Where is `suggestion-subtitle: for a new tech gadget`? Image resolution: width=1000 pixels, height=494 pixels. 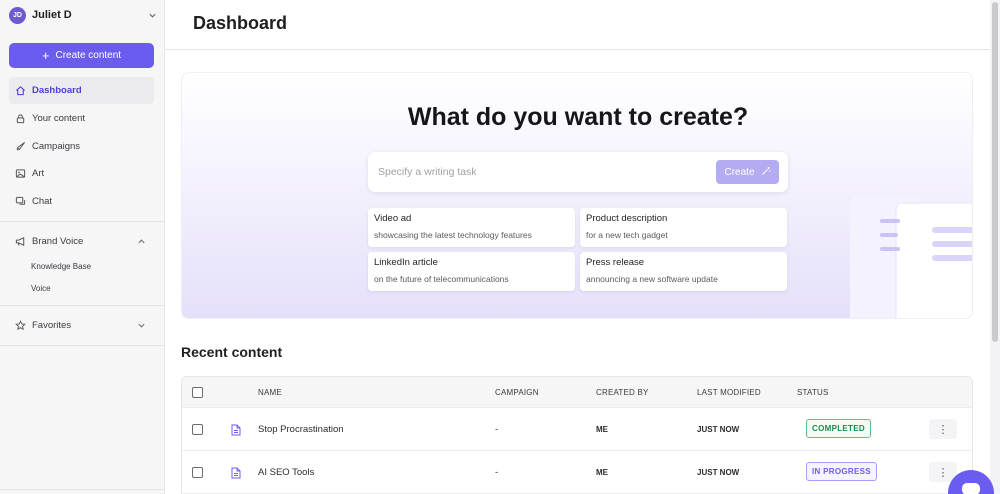 suggestion-subtitle: for a new tech gadget is located at coordinates (627, 235).